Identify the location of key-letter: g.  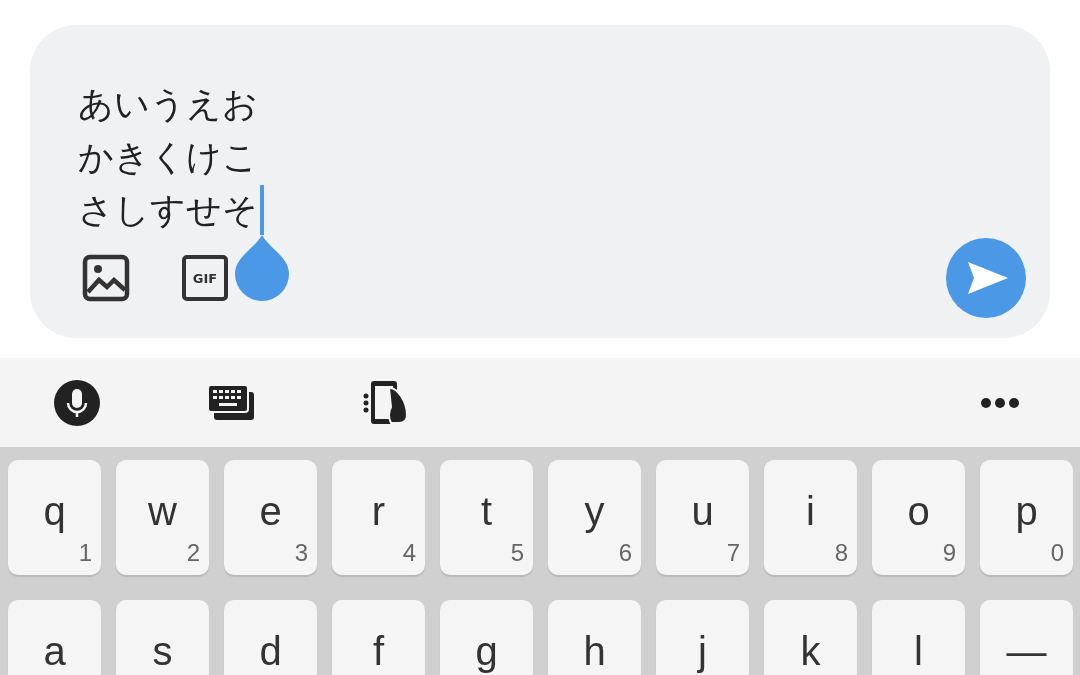
(486, 651).